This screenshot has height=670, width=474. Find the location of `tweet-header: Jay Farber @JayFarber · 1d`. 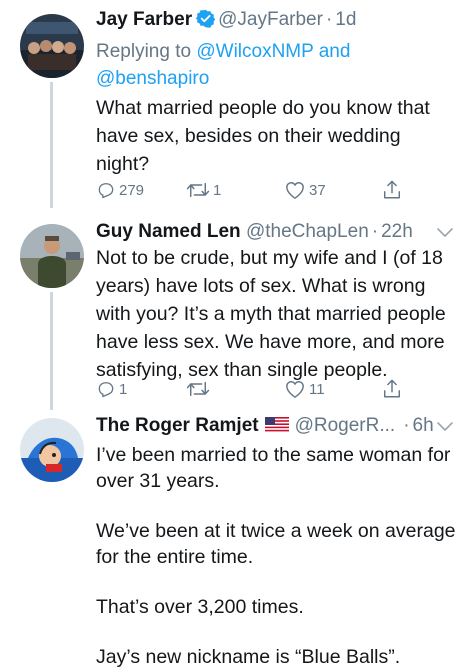

tweet-header: Jay Farber @JayFarber · 1d is located at coordinates (275, 20).